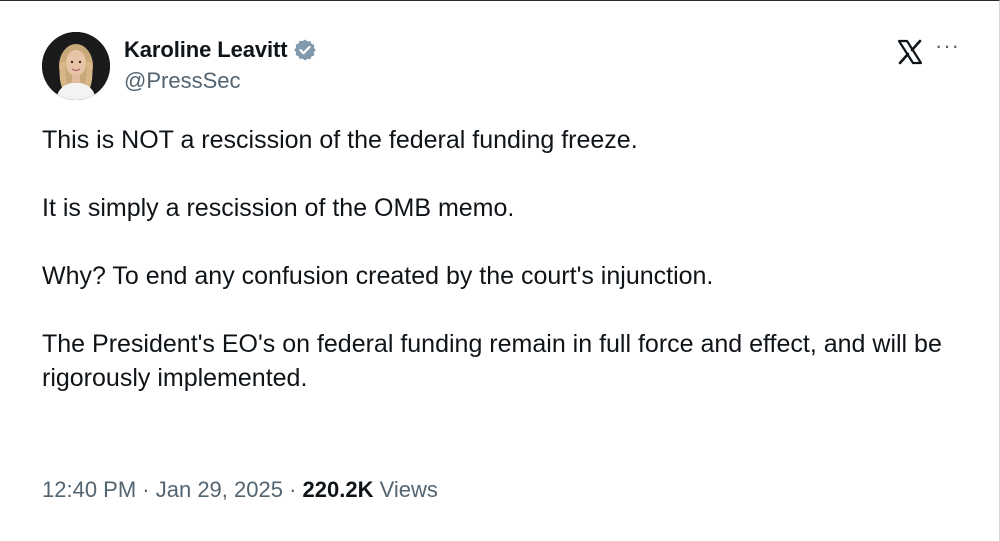 Image resolution: width=1000 pixels, height=541 pixels. What do you see at coordinates (219, 489) in the screenshot?
I see `tweet-date: Jan 29, 2025` at bounding box center [219, 489].